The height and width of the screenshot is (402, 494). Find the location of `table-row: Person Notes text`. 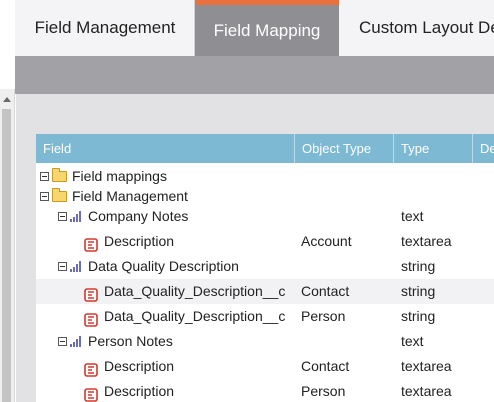

table-row: Person Notes text is located at coordinates (265, 341).